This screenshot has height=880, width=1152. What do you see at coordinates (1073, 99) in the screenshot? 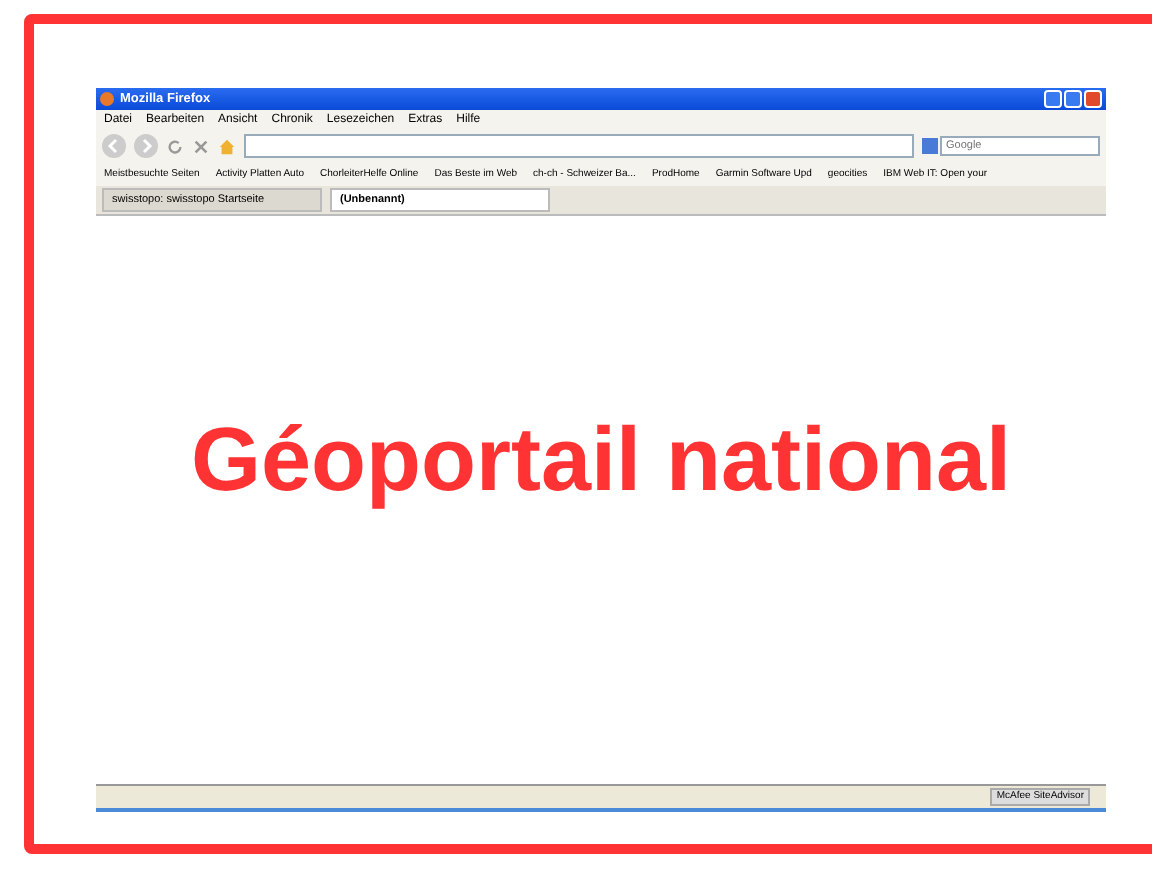
I see `maximize-button` at bounding box center [1073, 99].